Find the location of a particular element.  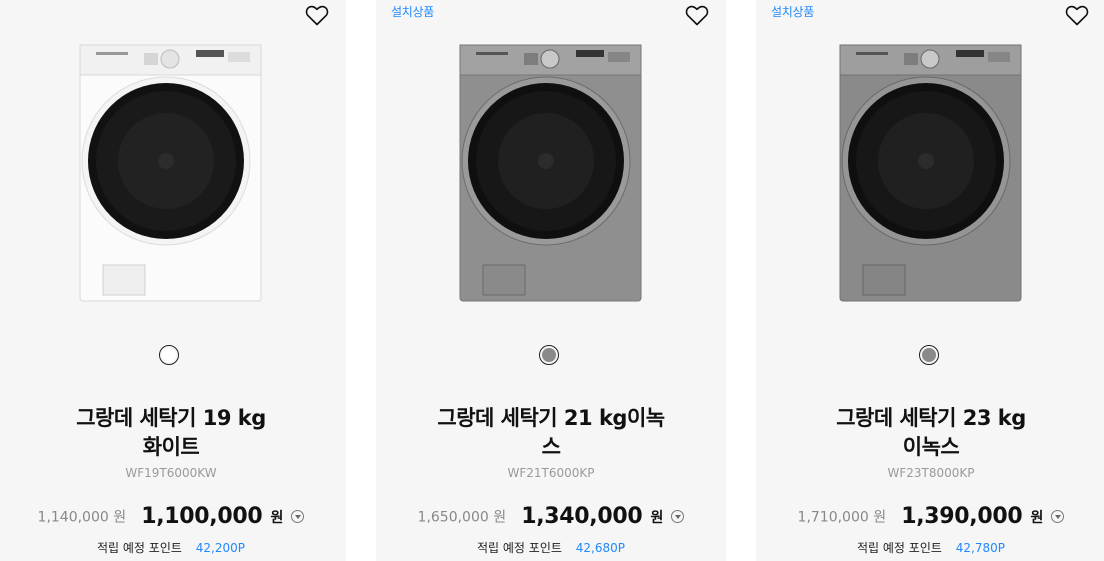

points-value: 42,200P is located at coordinates (220, 548).